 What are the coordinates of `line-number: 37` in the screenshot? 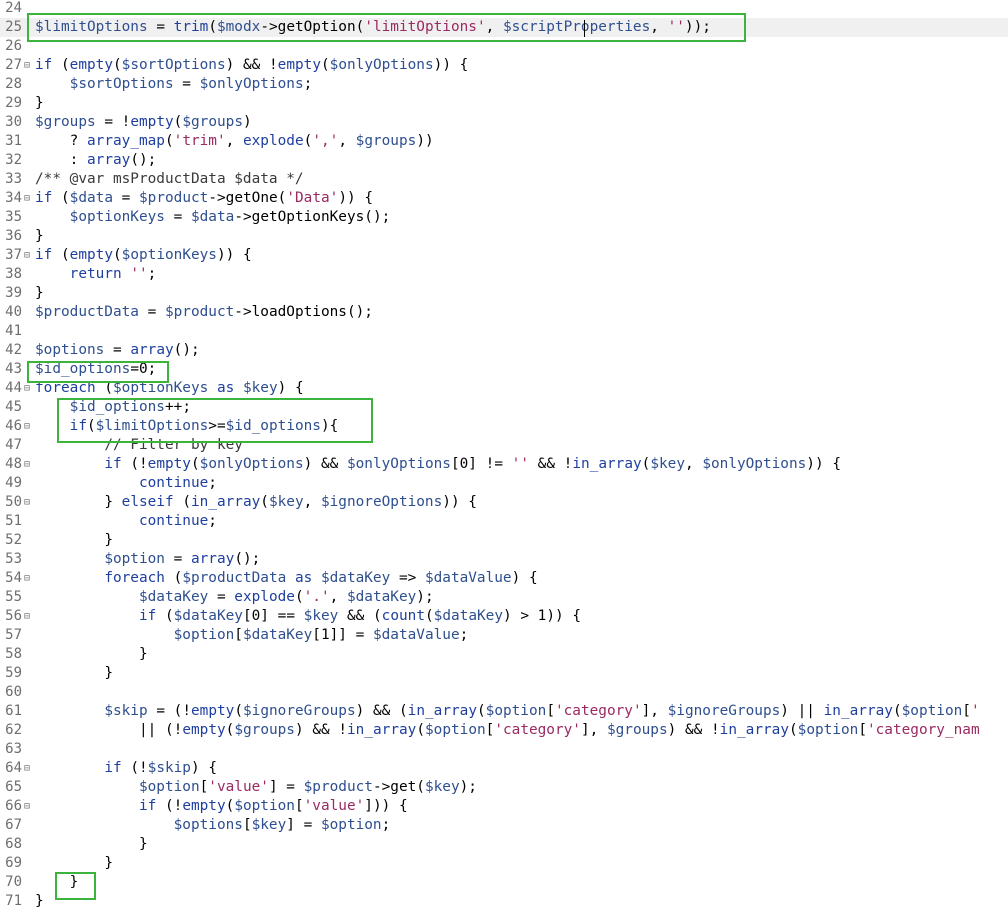 It's located at (13, 255).